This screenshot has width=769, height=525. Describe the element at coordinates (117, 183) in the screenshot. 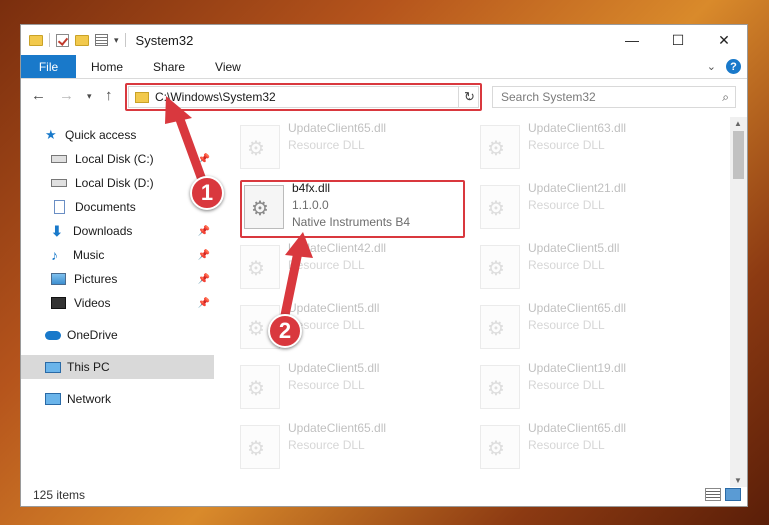

I see `sidebar-item-local-disk-d: Local Disk (D:)` at that location.